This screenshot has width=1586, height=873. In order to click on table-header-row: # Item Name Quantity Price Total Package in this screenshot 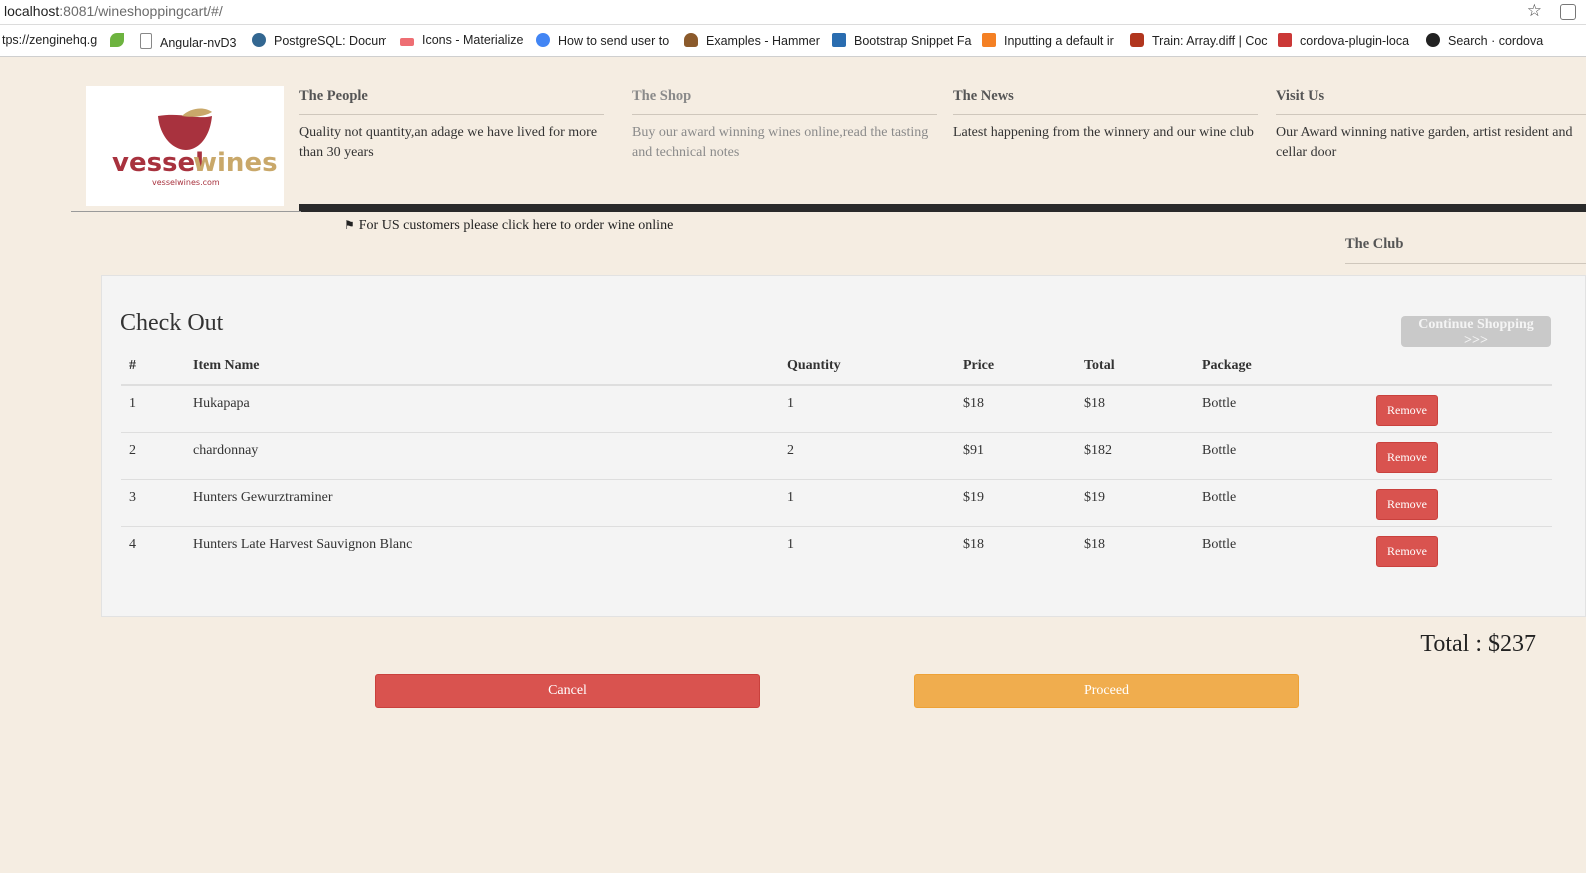, I will do `click(836, 367)`.